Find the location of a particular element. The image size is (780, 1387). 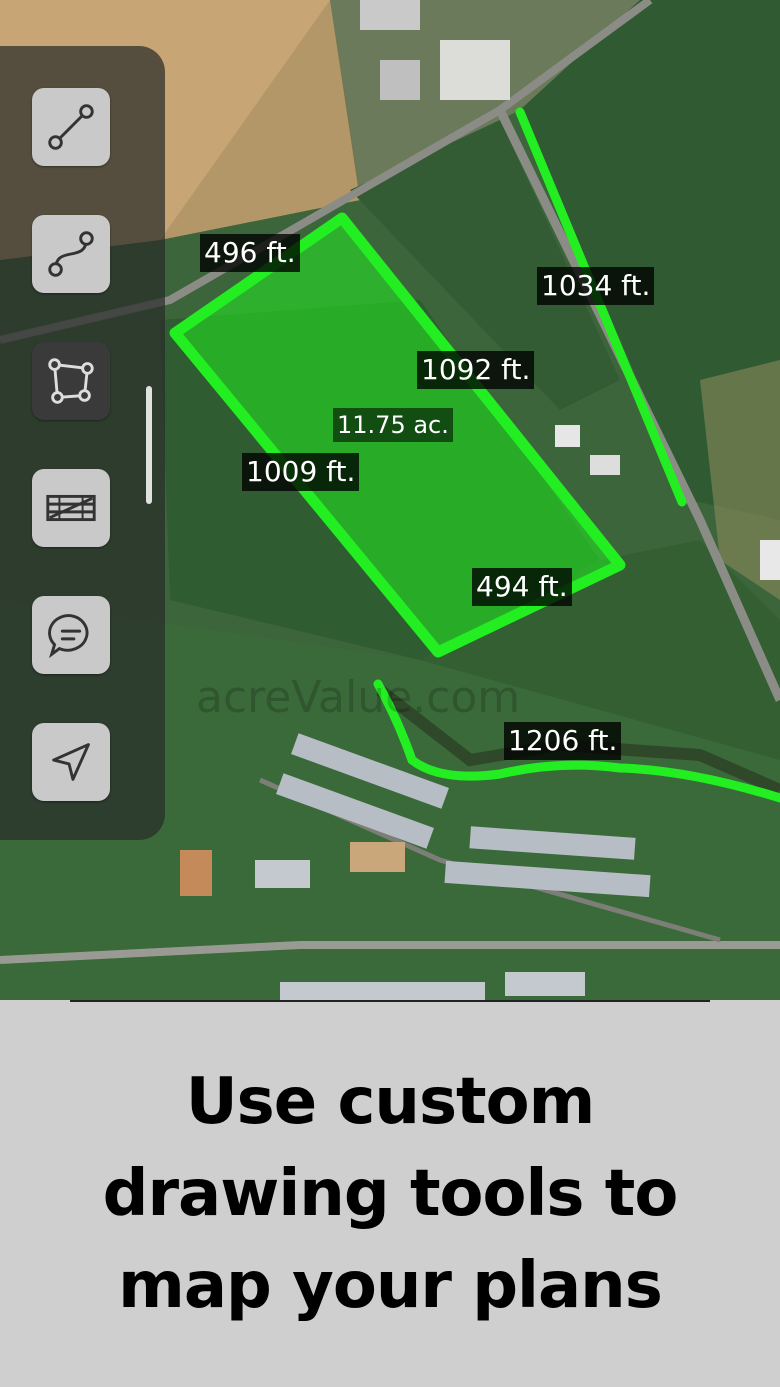

location-tool-button is located at coordinates (71, 762).